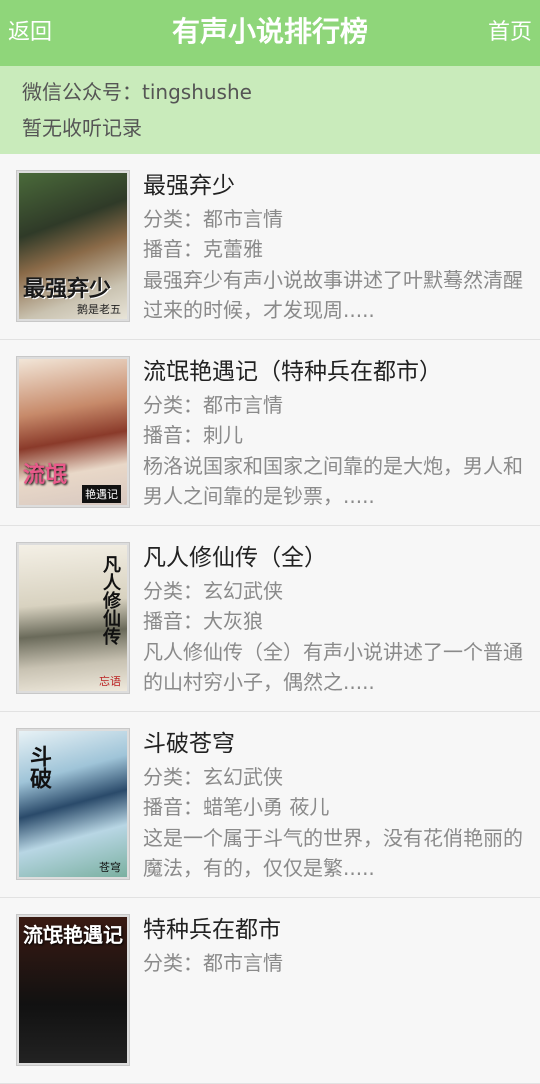  I want to click on info-bar: 微信公众号：tingshushe 暂无收听记录, so click(270, 110).